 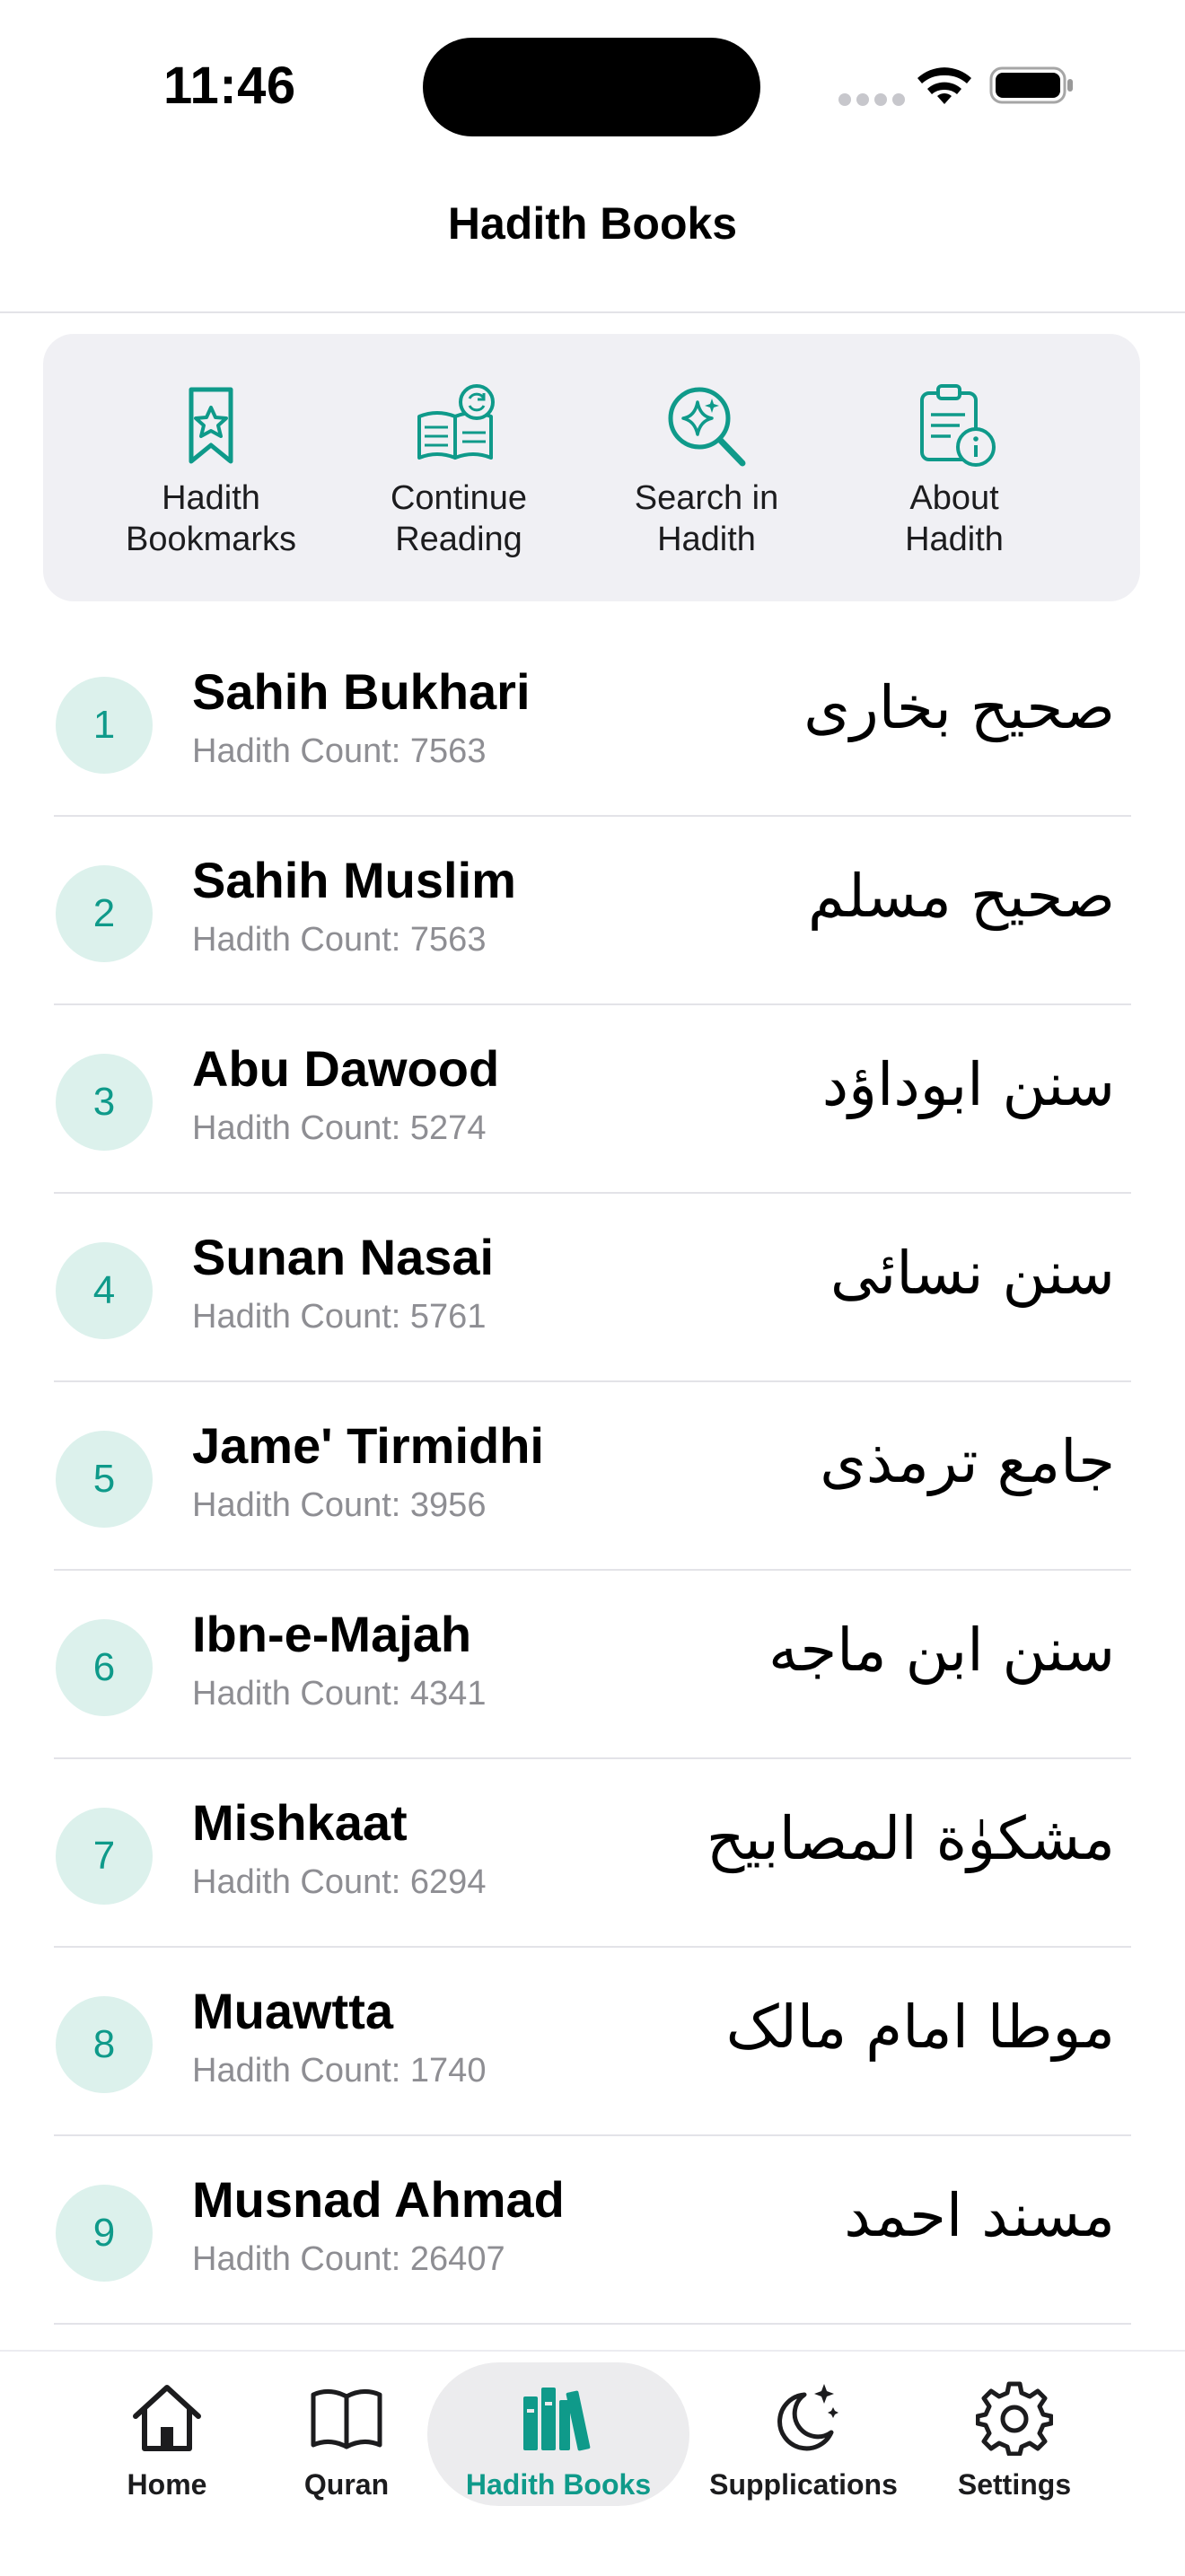 I want to click on book-arabic-name: مشكوٰة المصابيح, so click(x=910, y=1838).